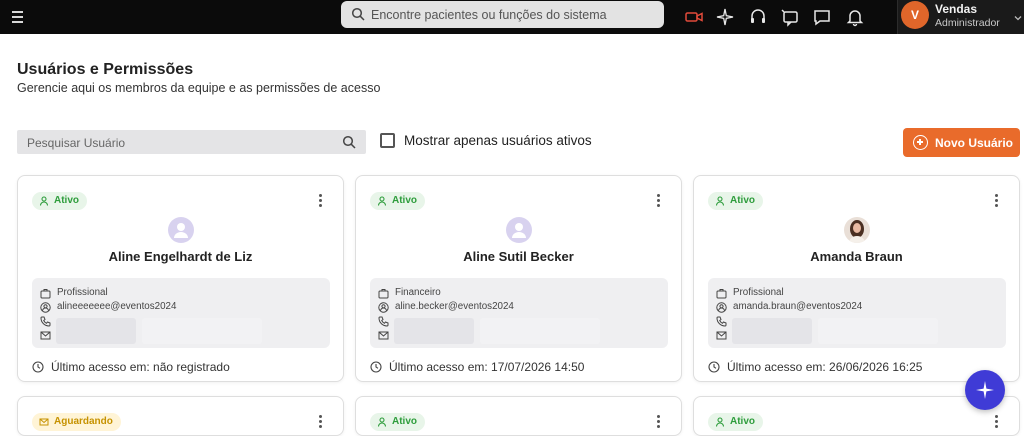 Image resolution: width=1024 pixels, height=436 pixels. What do you see at coordinates (694, 17) in the screenshot?
I see `video-camera-icon` at bounding box center [694, 17].